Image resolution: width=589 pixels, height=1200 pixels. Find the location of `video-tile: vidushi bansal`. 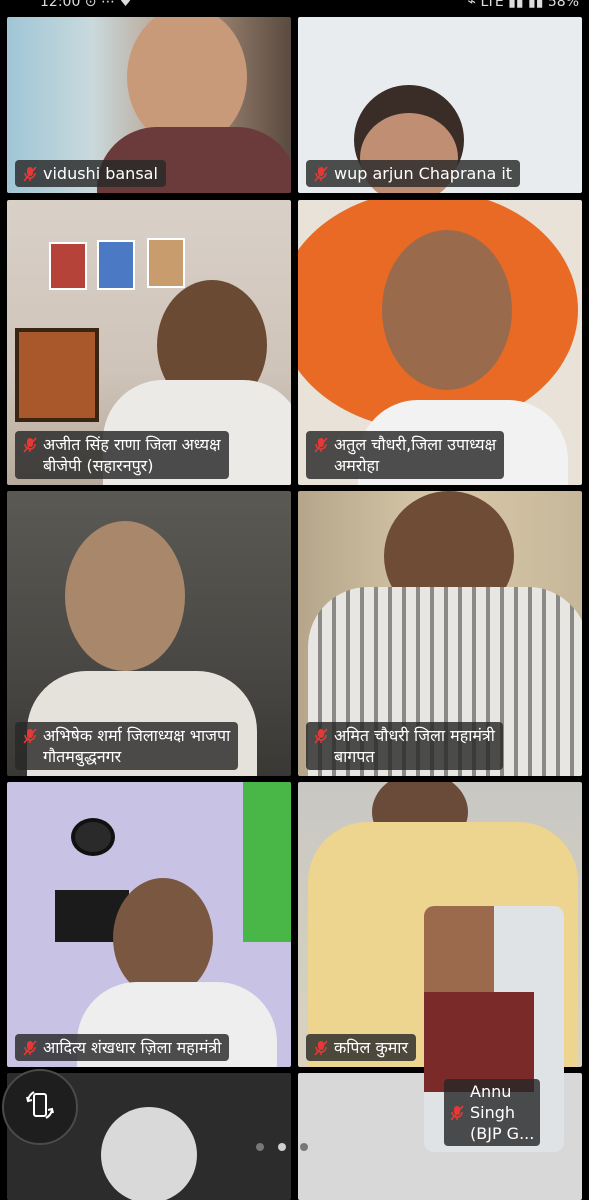

video-tile: vidushi bansal is located at coordinates (149, 105).